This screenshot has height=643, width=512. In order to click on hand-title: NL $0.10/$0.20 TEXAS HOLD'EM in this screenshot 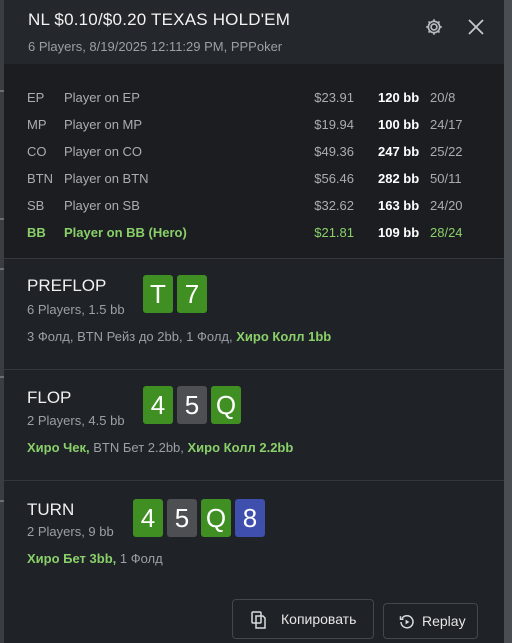, I will do `click(159, 19)`.